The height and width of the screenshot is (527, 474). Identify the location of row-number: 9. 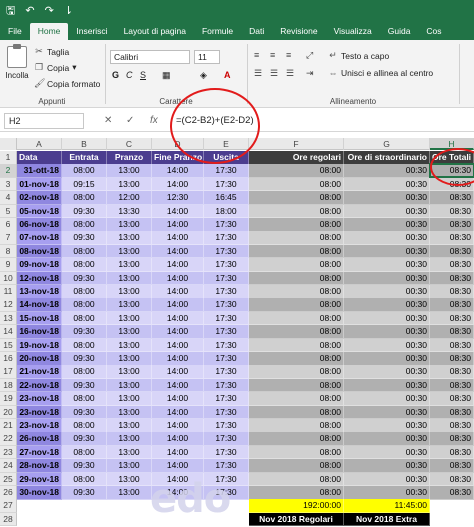
(8, 265).